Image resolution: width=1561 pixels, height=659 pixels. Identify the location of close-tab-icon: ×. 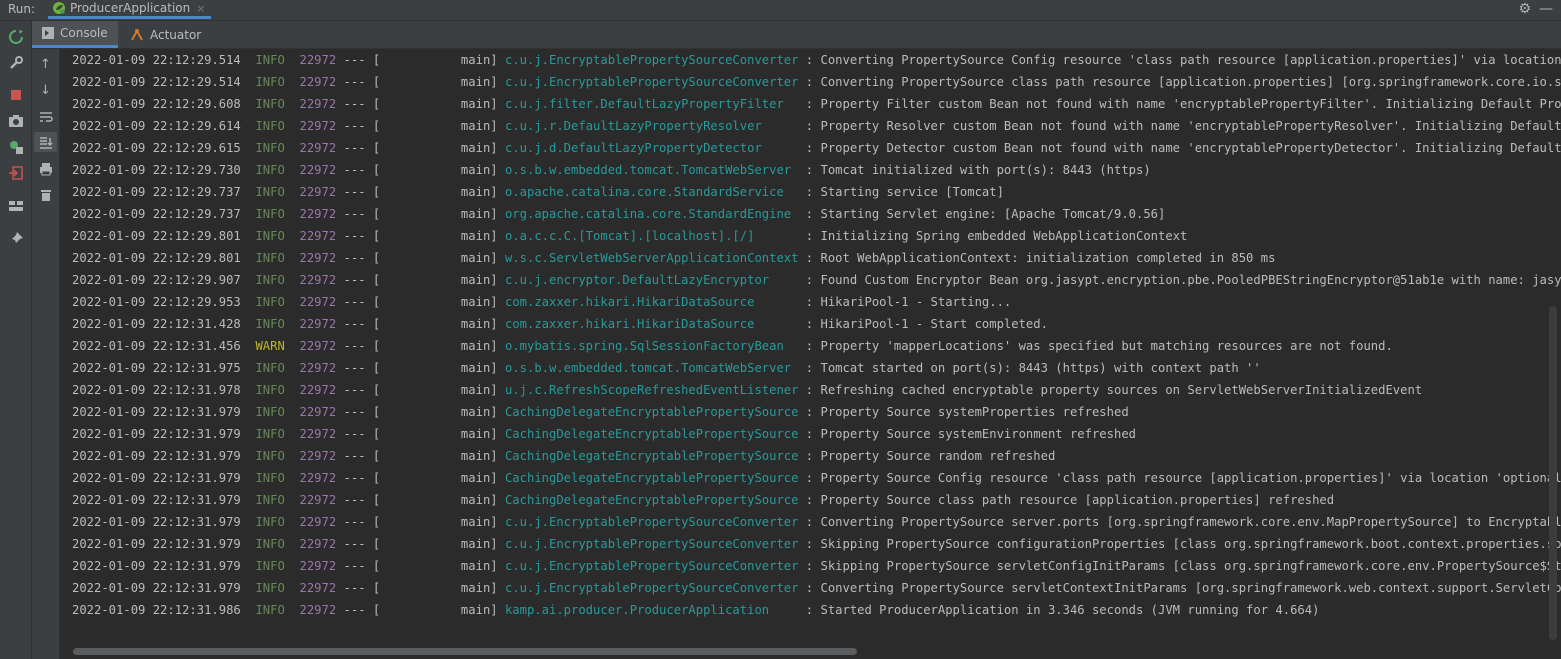
(200, 8).